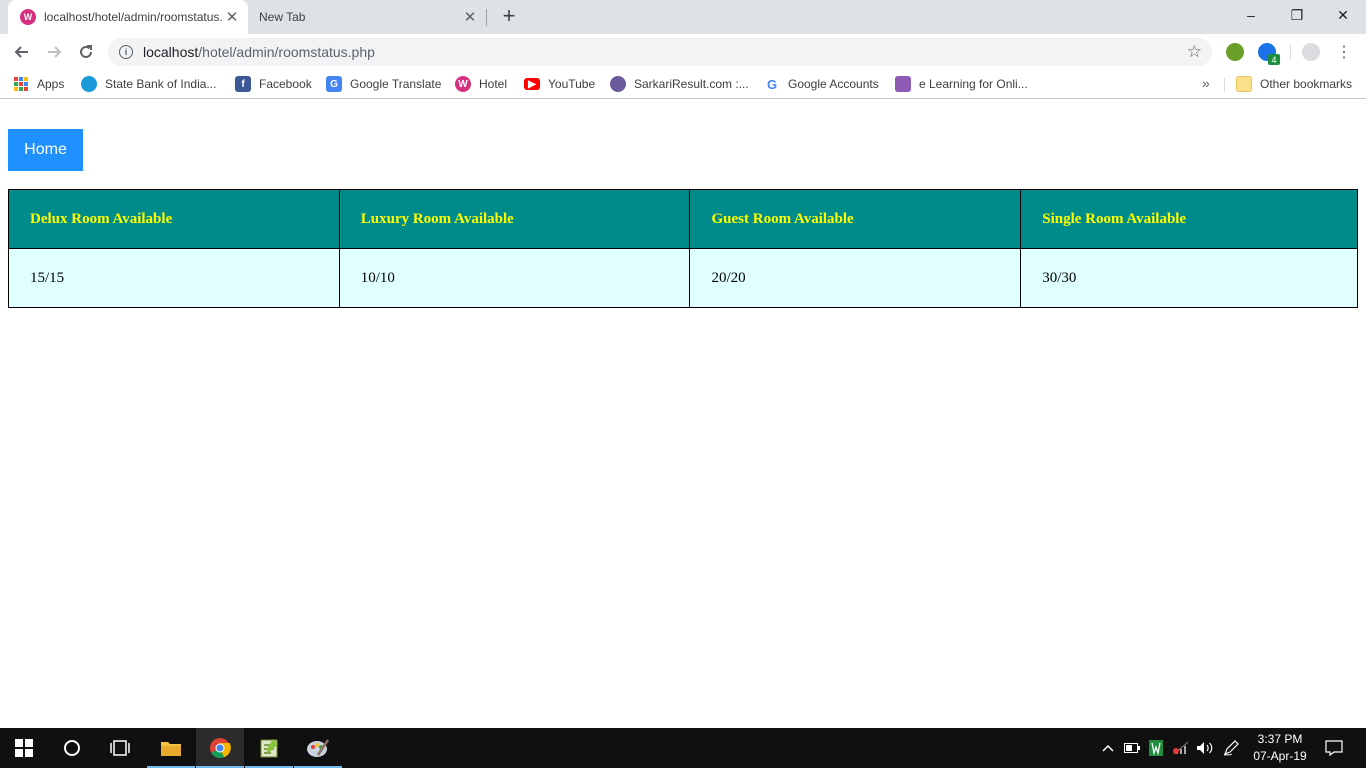 This screenshot has height=768, width=1366. I want to click on forward-button, so click(54, 52).